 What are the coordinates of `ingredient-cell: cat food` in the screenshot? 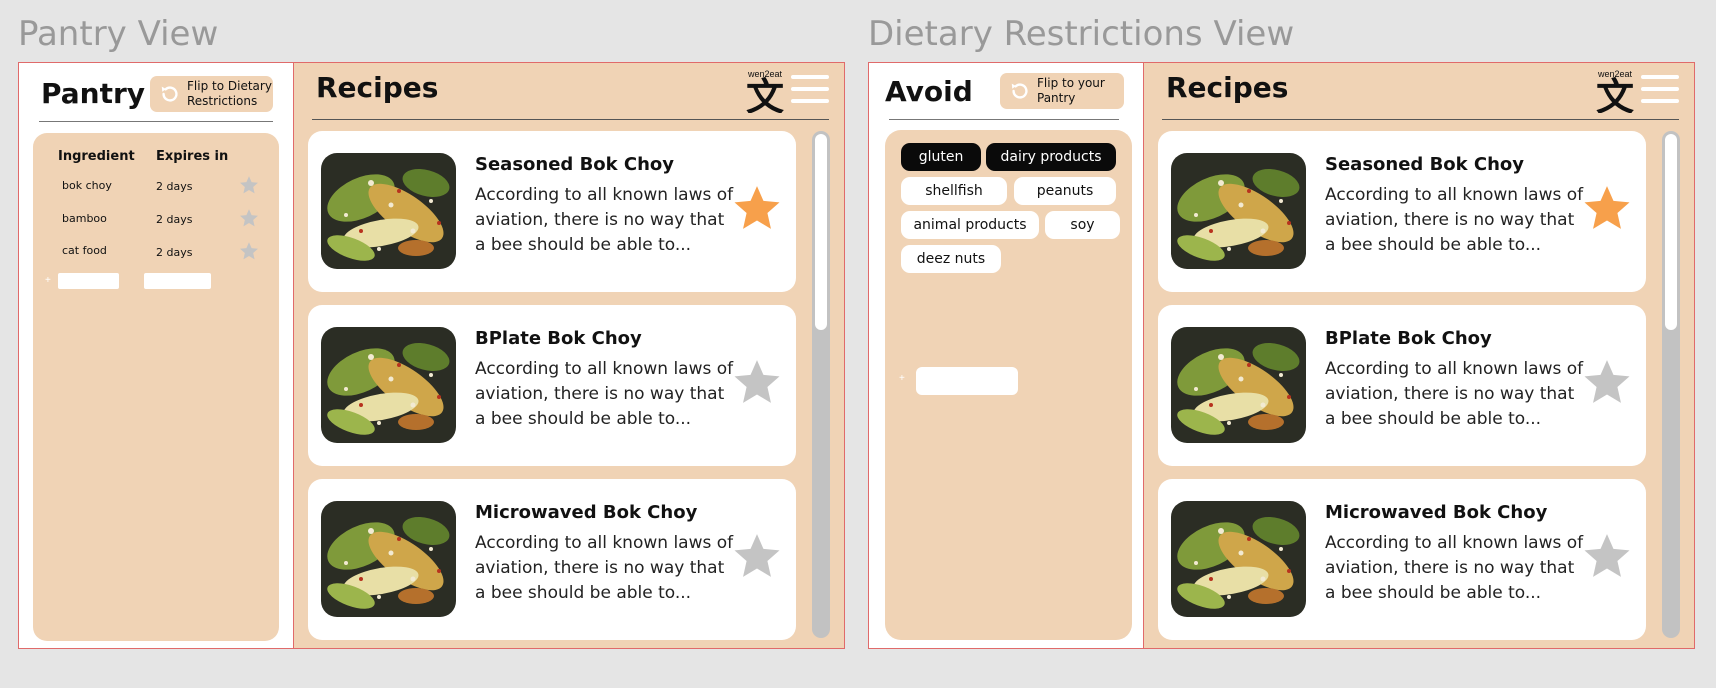 It's located at (84, 250).